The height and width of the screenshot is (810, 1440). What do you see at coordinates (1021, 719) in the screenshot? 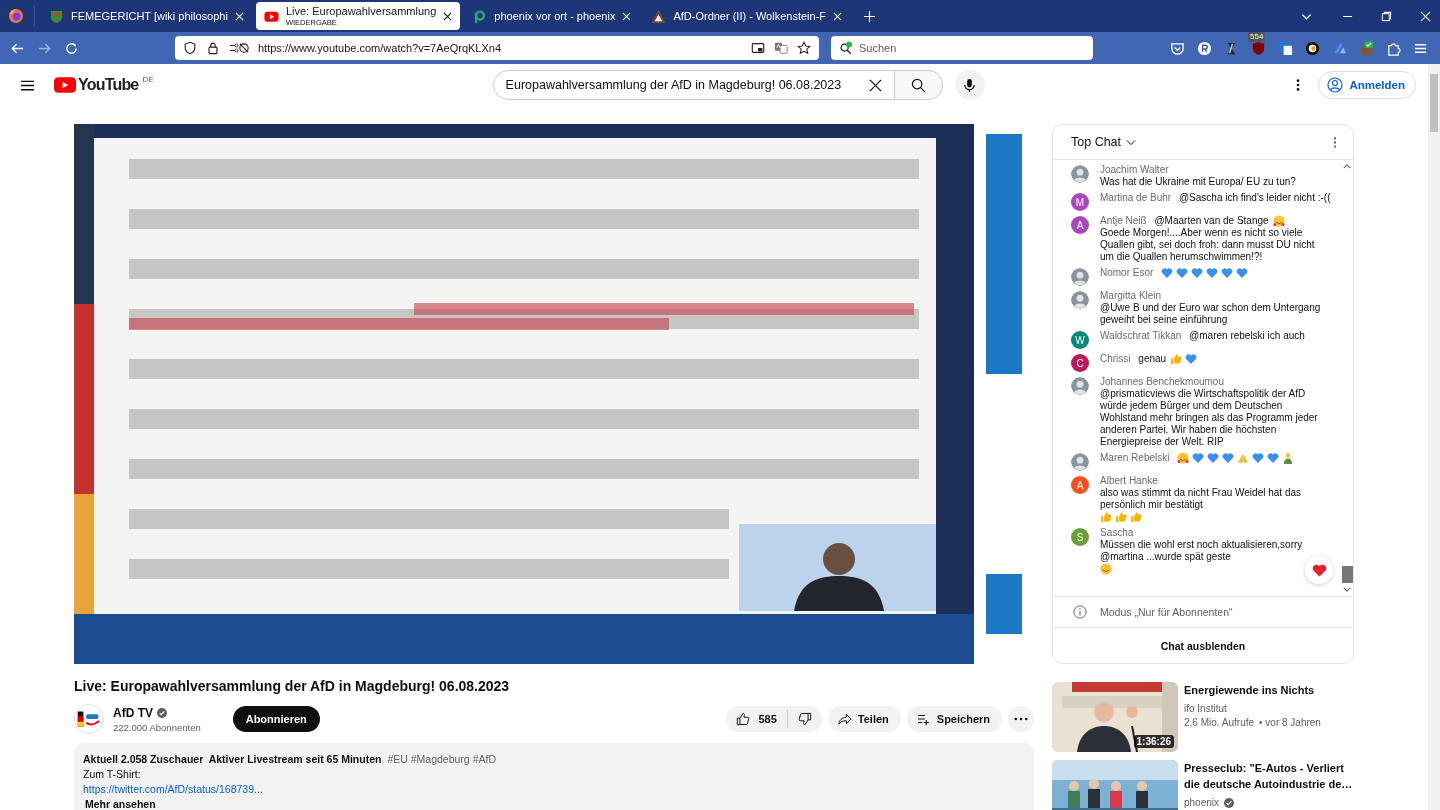
I see `more-button` at bounding box center [1021, 719].